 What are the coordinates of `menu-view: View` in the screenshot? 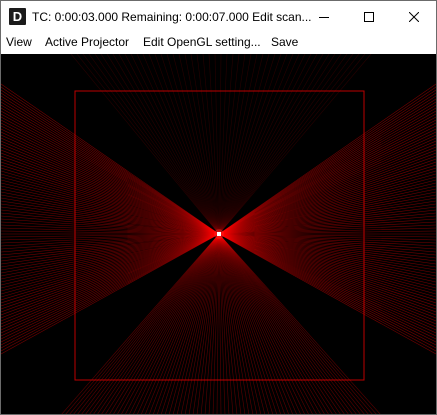 It's located at (19, 42).